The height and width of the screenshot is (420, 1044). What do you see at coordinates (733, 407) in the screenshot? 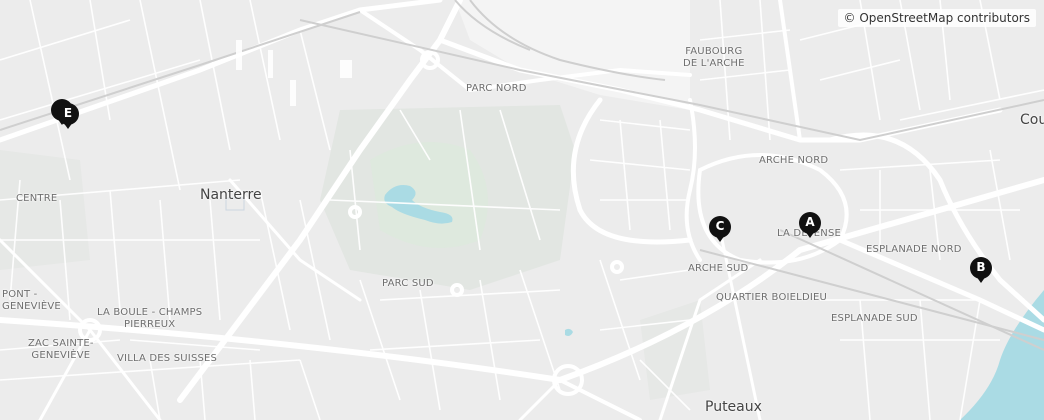
I see `label-puteaux: Puteaux` at bounding box center [733, 407].